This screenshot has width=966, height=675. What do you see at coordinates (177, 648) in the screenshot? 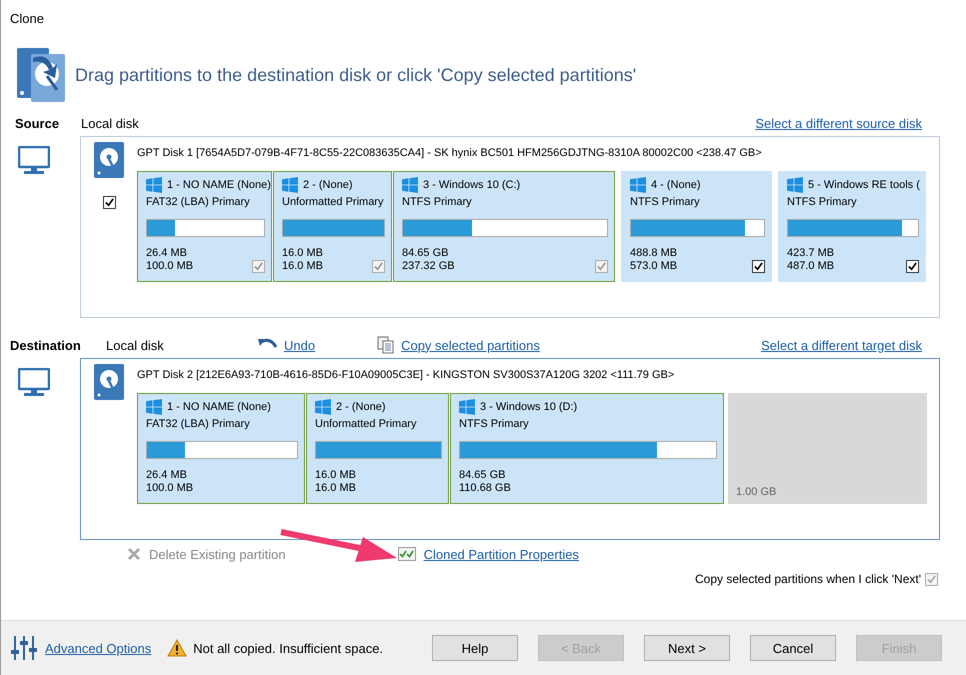
I see `warning-icon` at bounding box center [177, 648].